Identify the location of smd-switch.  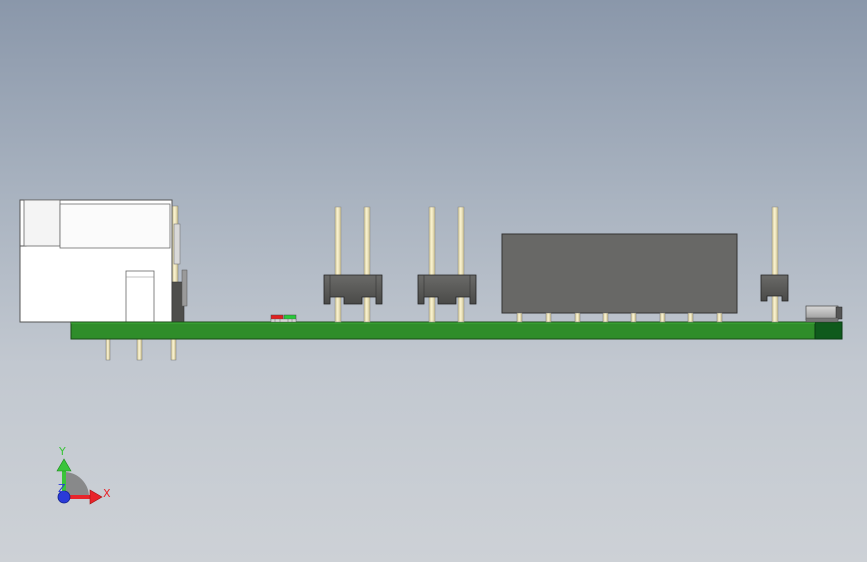
(824, 314).